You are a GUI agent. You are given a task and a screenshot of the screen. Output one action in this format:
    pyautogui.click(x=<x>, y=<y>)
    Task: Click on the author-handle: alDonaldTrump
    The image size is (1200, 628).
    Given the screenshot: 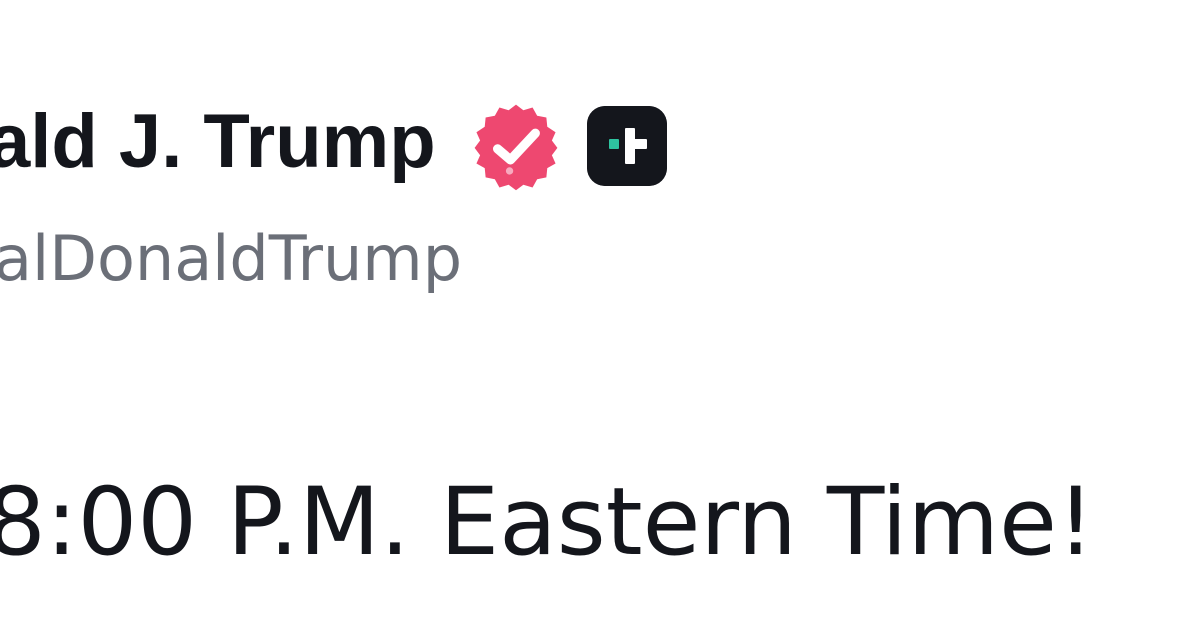 What is the action you would take?
    pyautogui.click(x=231, y=259)
    